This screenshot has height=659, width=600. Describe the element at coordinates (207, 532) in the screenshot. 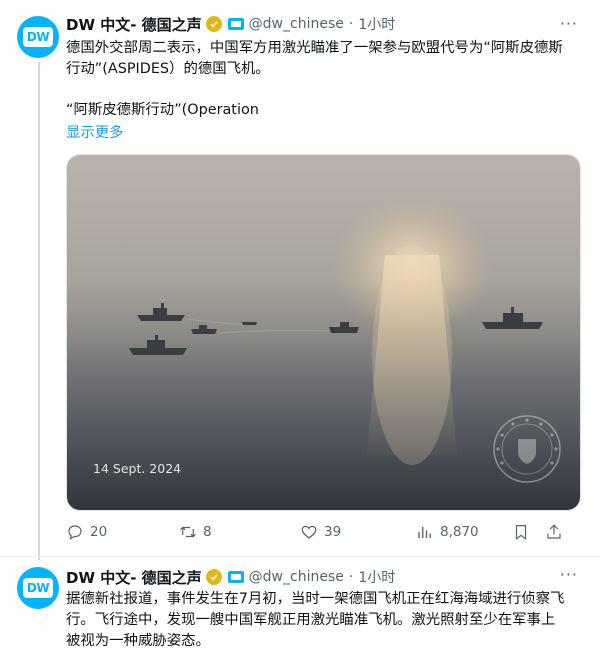

I see `retweet-count: 8` at that location.